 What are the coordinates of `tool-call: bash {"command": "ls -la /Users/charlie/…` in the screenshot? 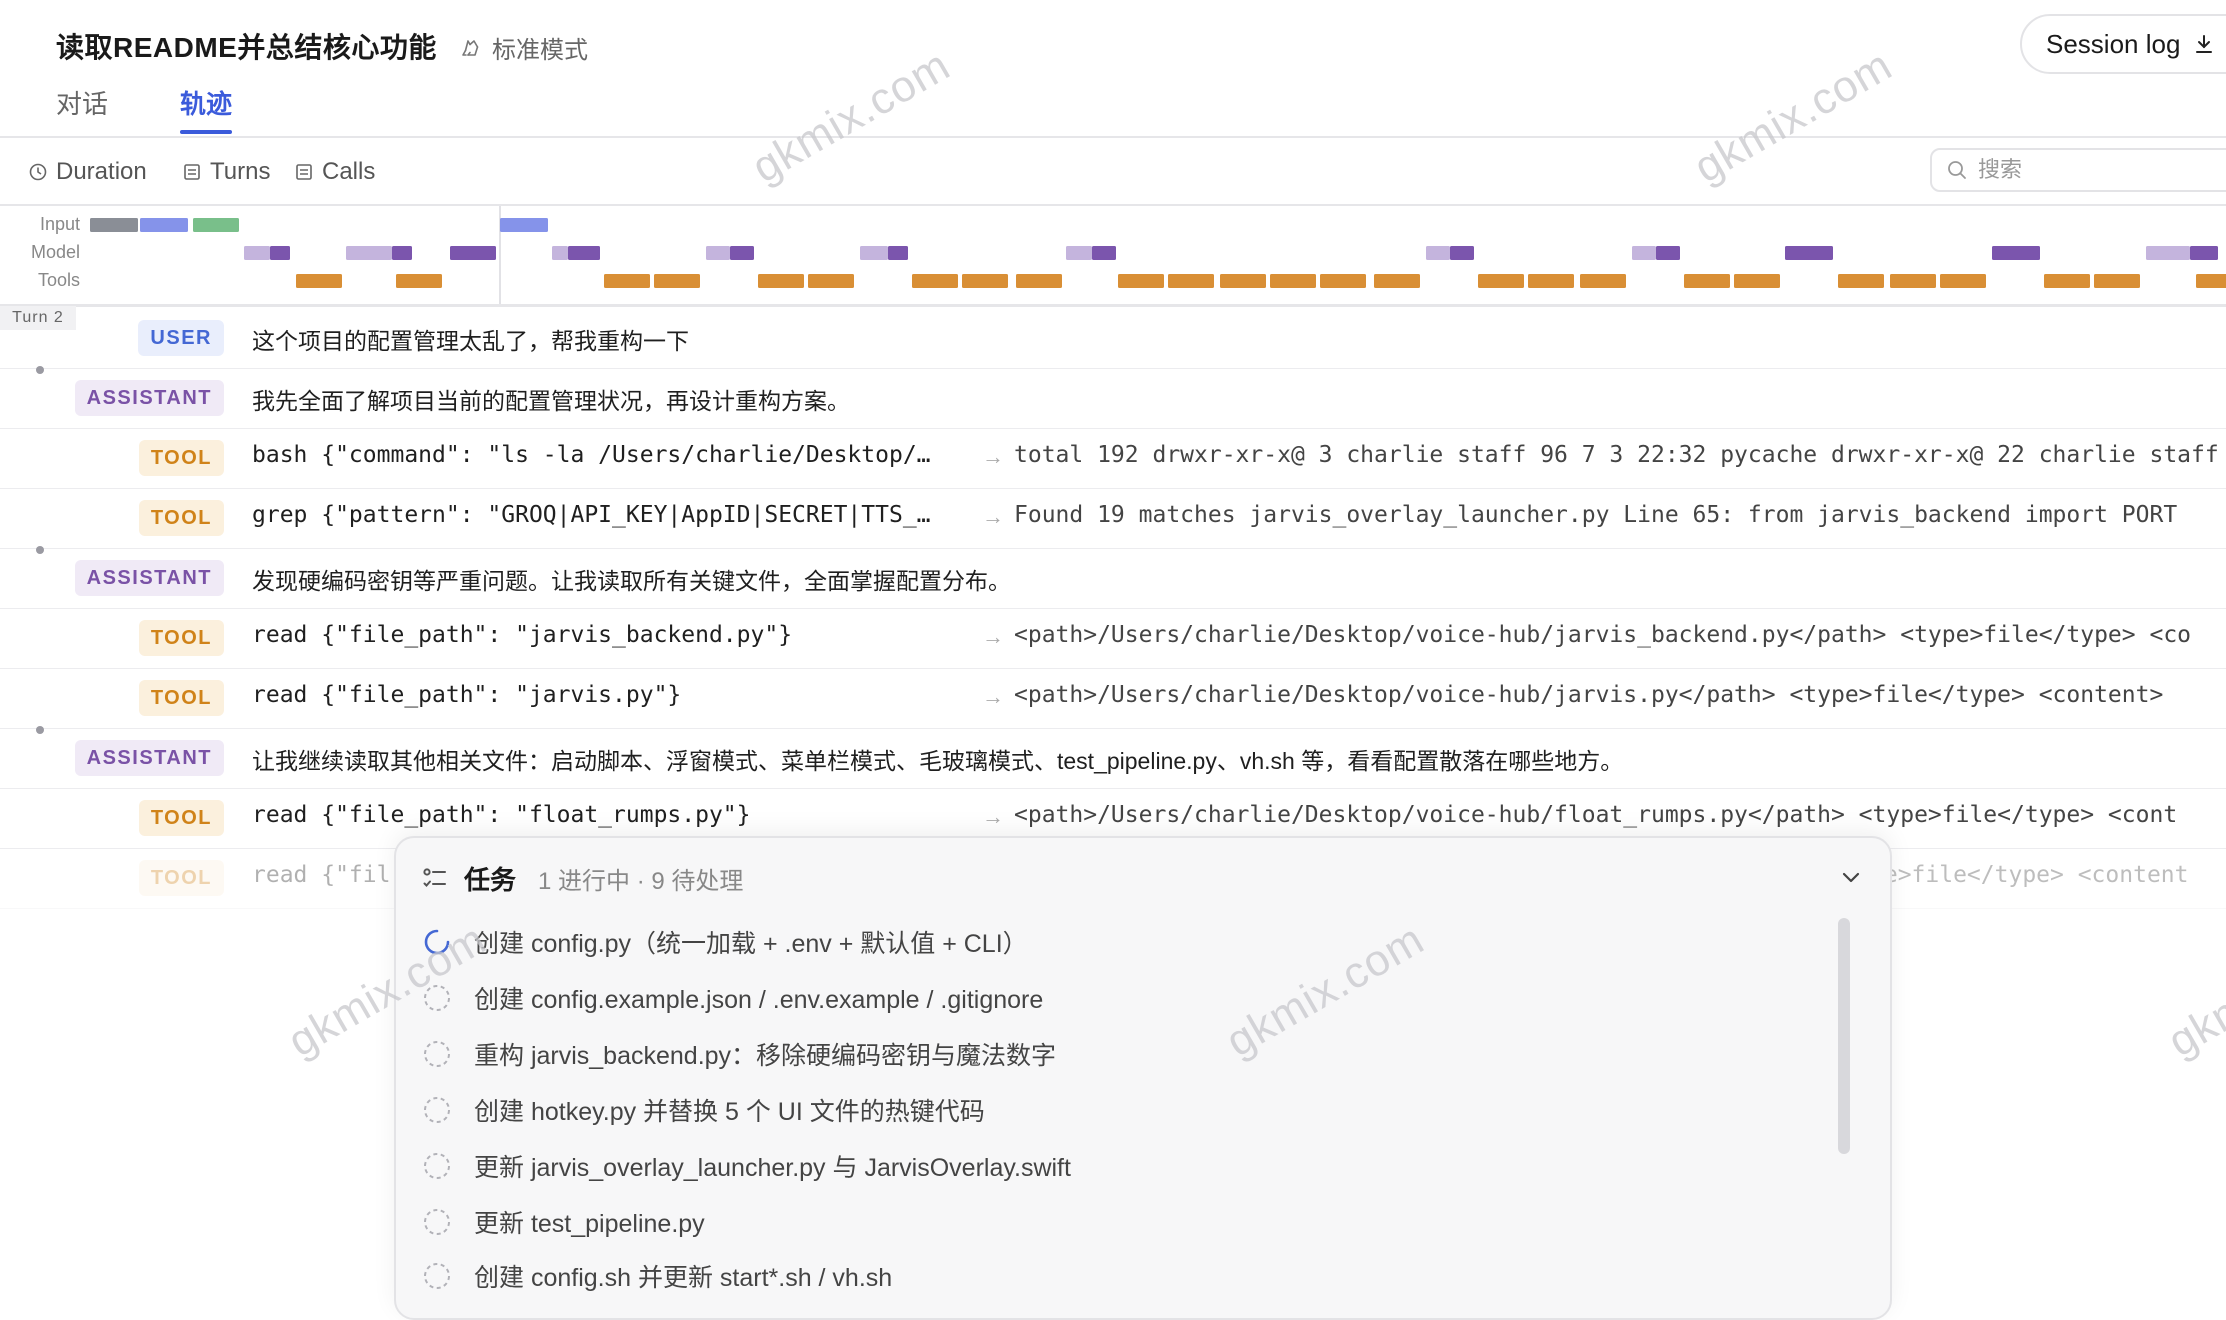 It's located at (591, 455).